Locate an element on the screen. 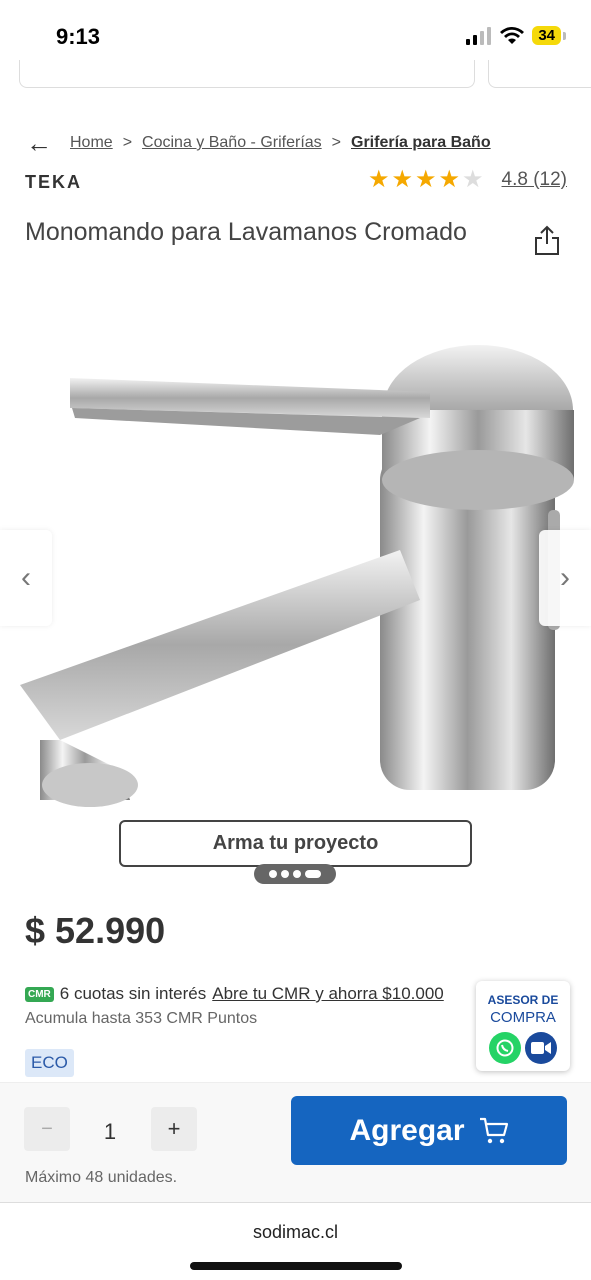 Image resolution: width=591 pixels, height=1280 pixels. browser-footer: sodimac.cl is located at coordinates (295, 1241).